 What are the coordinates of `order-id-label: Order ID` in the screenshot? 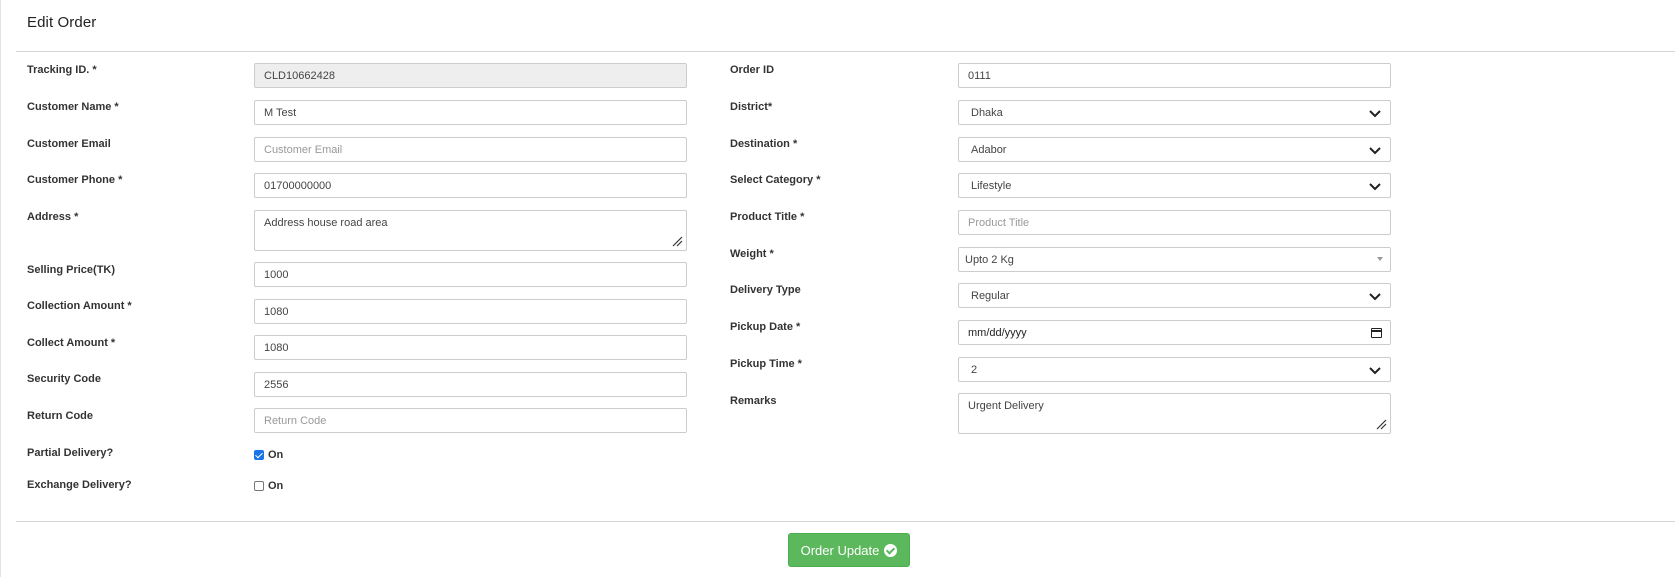 It's located at (752, 70).